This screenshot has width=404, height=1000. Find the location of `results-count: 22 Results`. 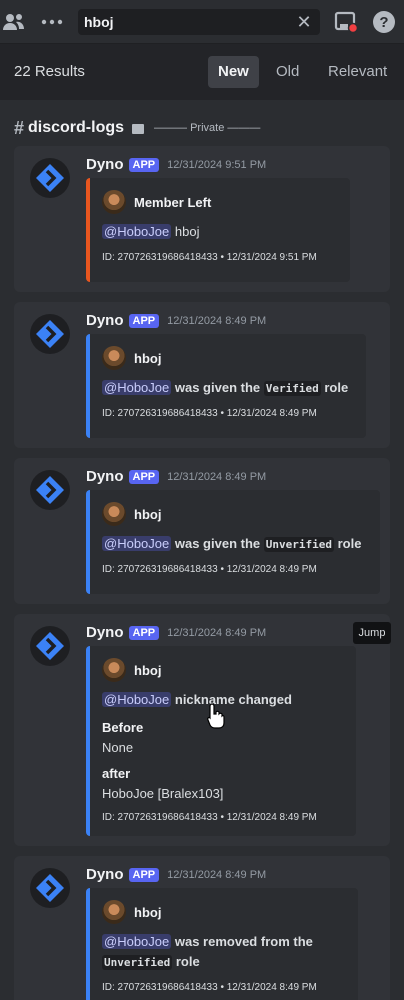

results-count: 22 Results is located at coordinates (49, 71).